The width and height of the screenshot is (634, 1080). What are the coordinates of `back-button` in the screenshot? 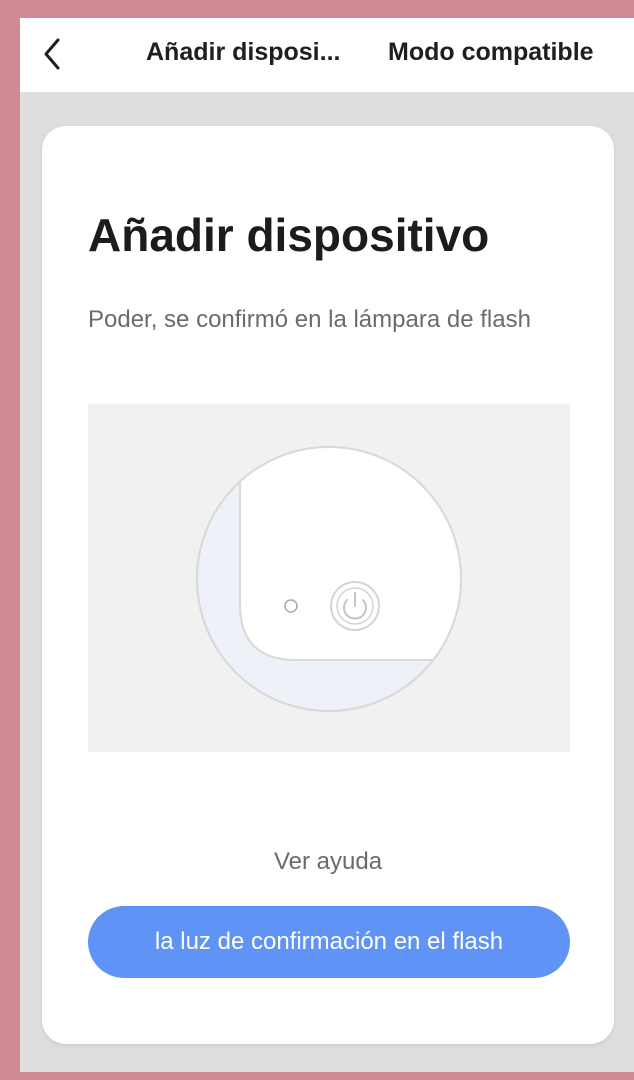 It's located at (54, 54).